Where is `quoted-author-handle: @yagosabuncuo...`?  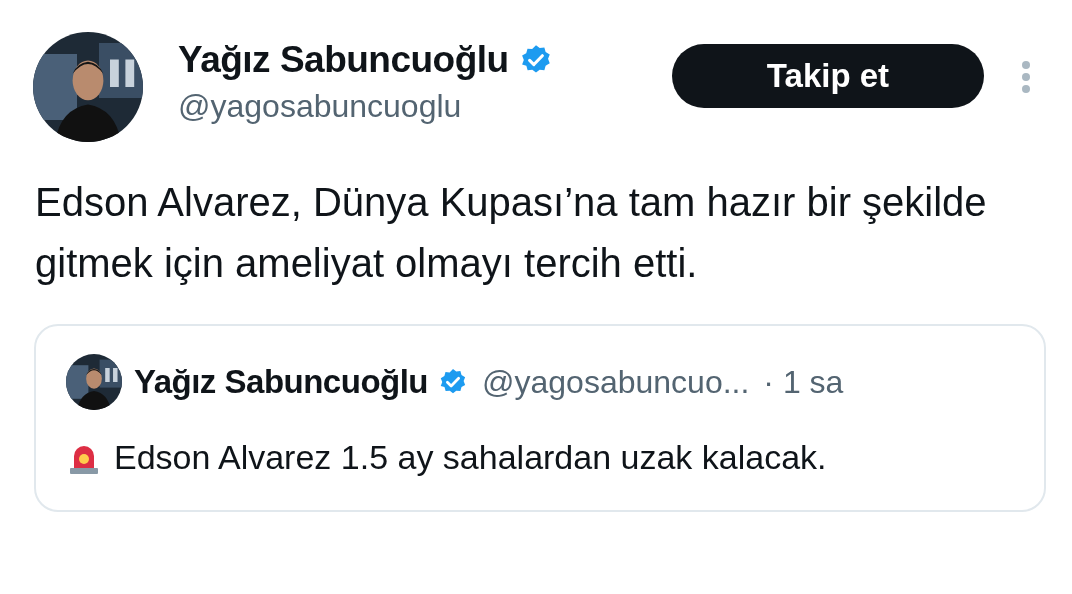
quoted-author-handle: @yagosabuncuo... is located at coordinates (616, 382).